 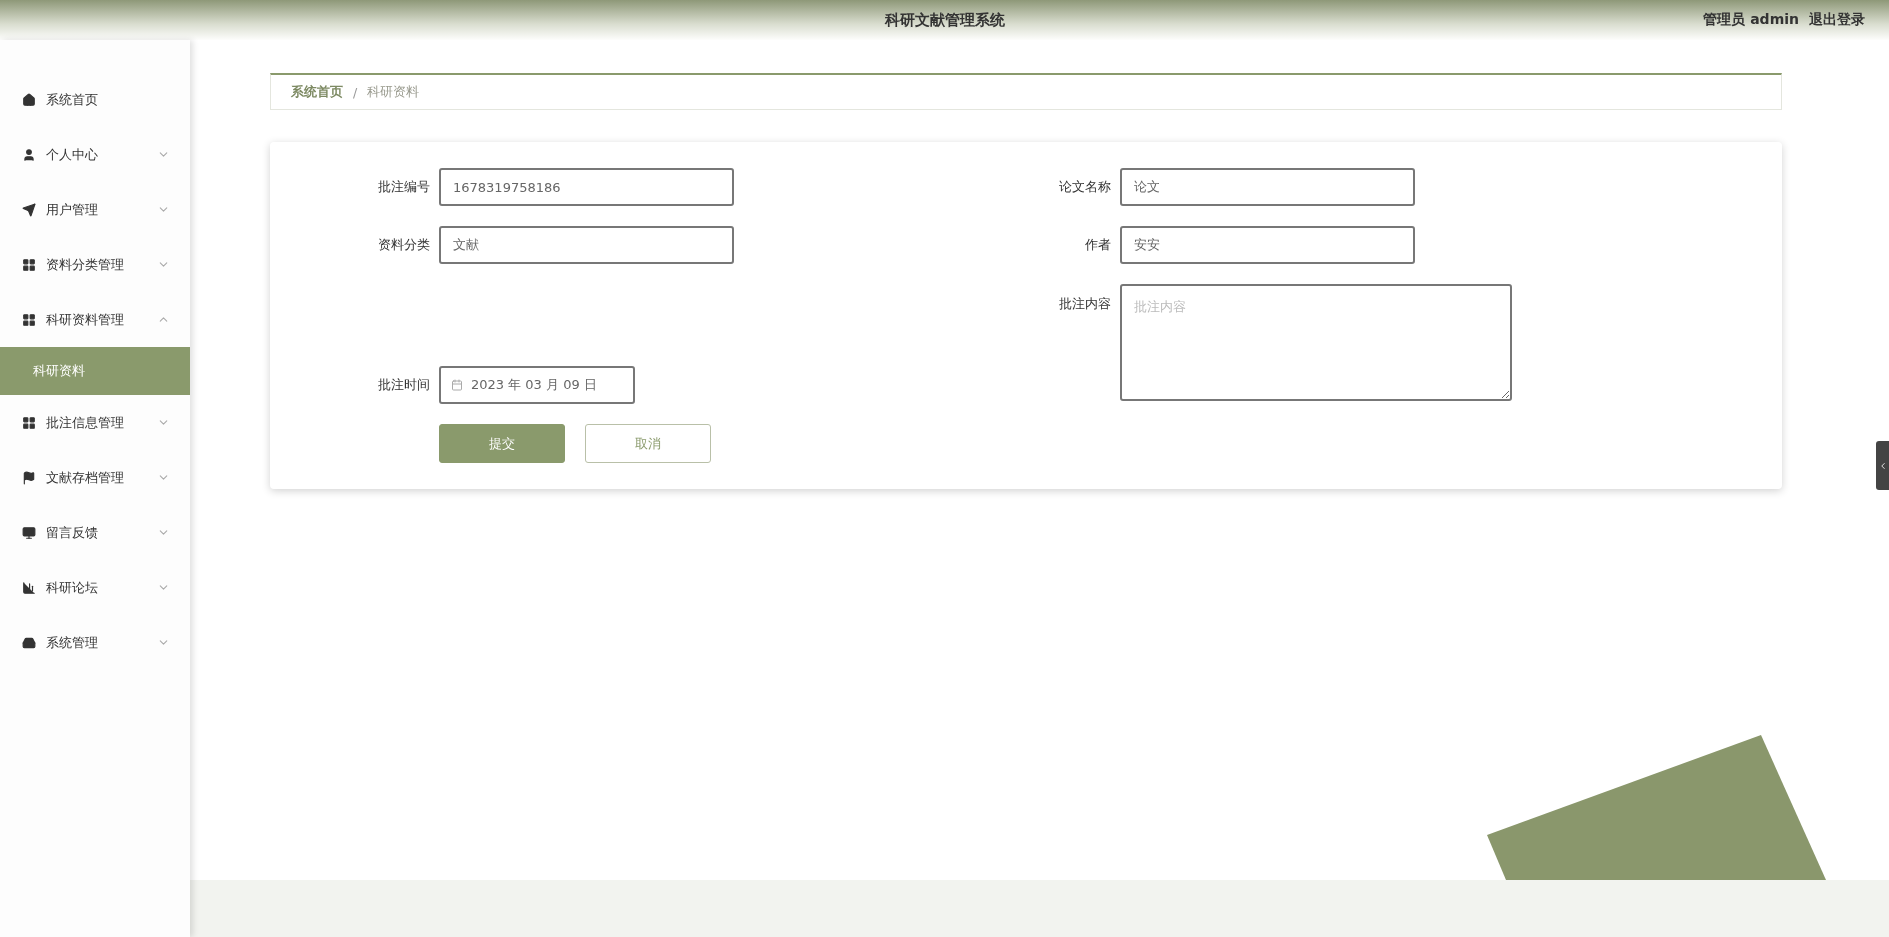 What do you see at coordinates (95, 532) in the screenshot?
I see `sidebar-item: 留言反馈` at bounding box center [95, 532].